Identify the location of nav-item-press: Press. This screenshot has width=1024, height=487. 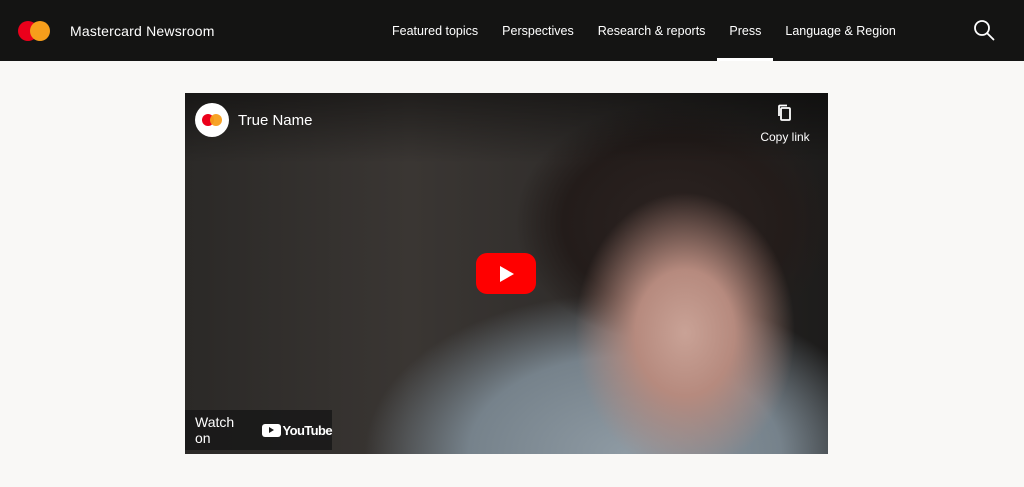
(745, 30).